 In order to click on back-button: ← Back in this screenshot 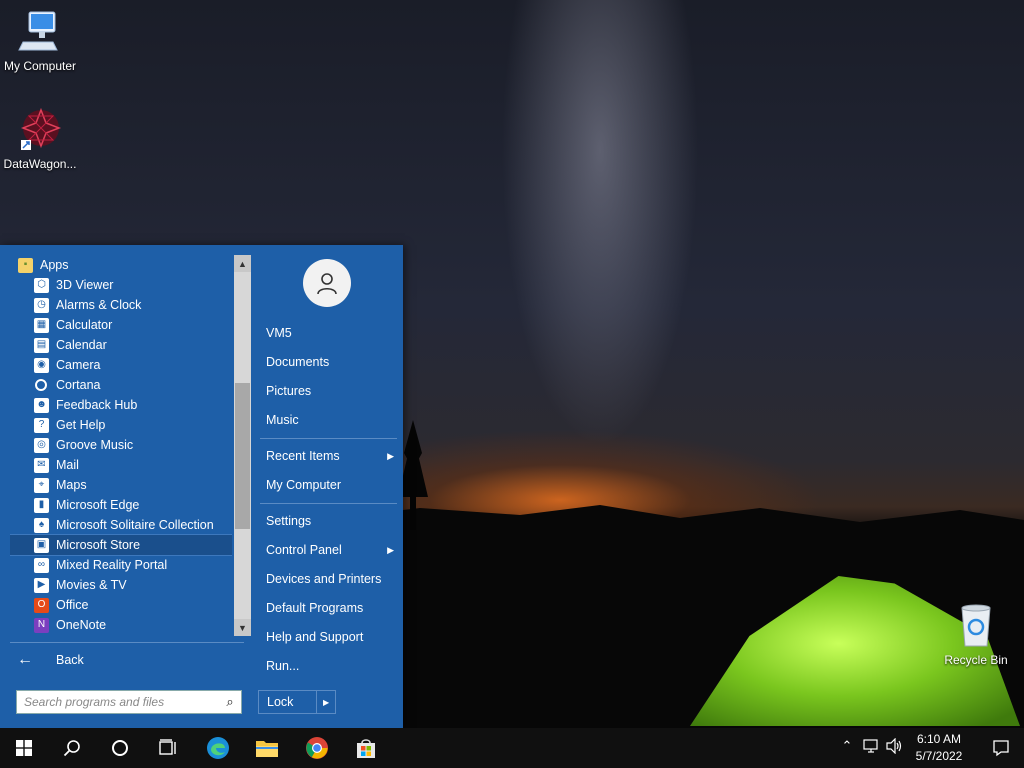, I will do `click(124, 660)`.